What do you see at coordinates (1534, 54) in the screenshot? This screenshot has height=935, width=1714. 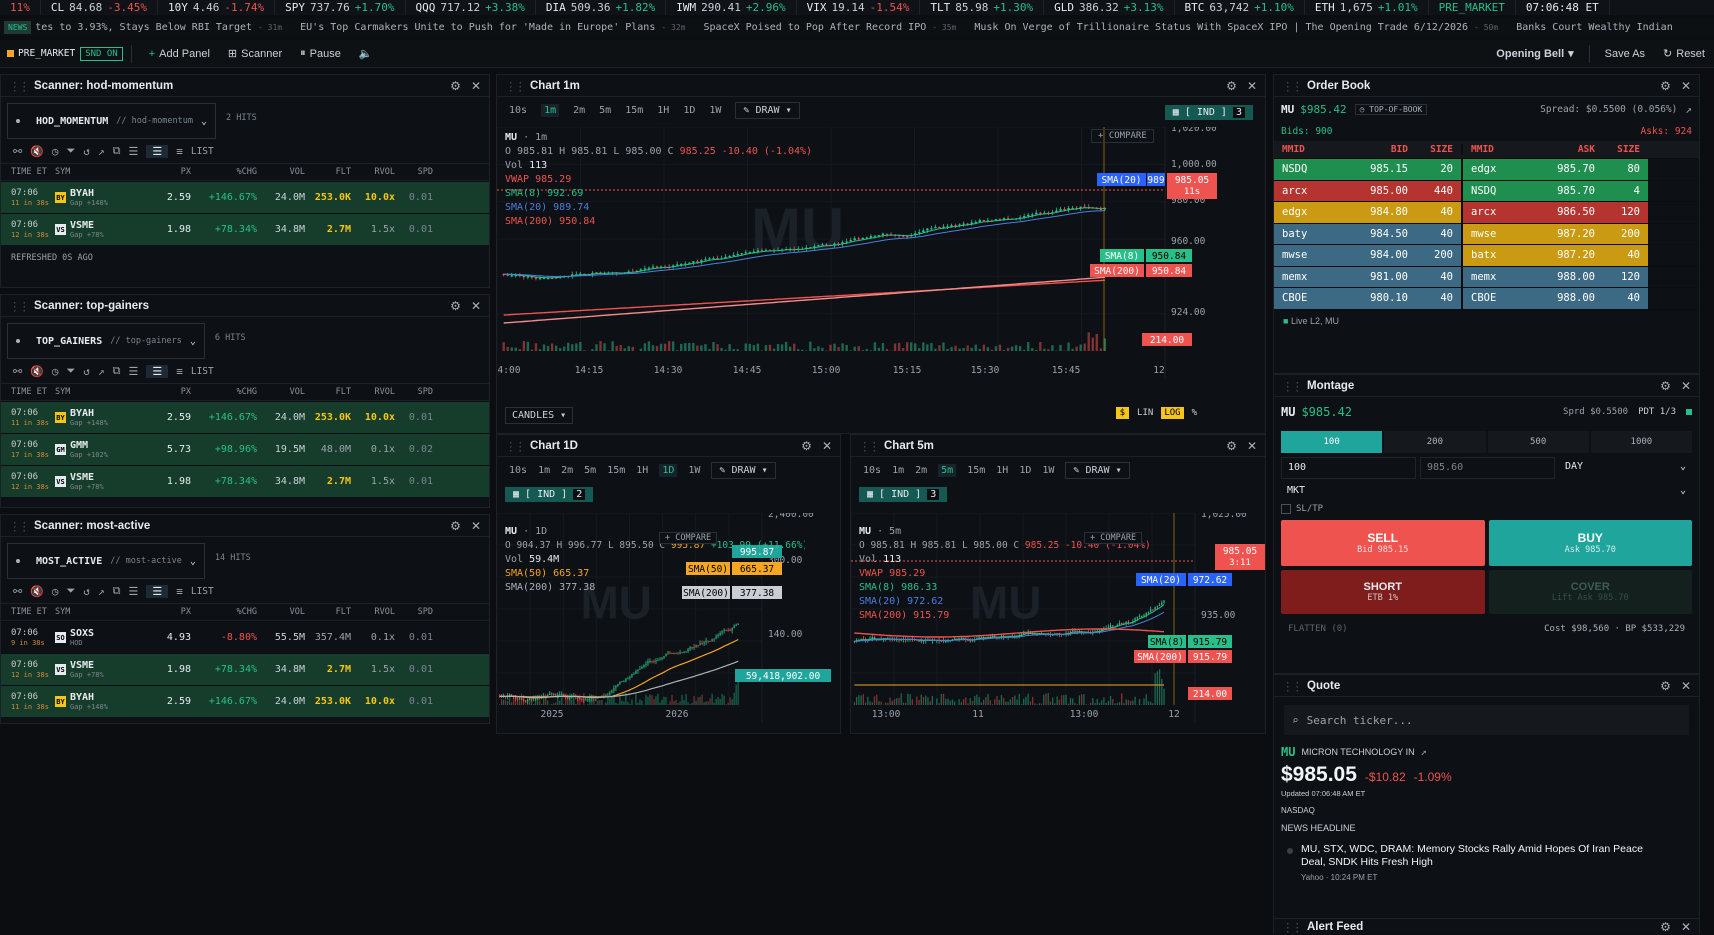 I see `layout-select: Opening Bell▾` at bounding box center [1534, 54].